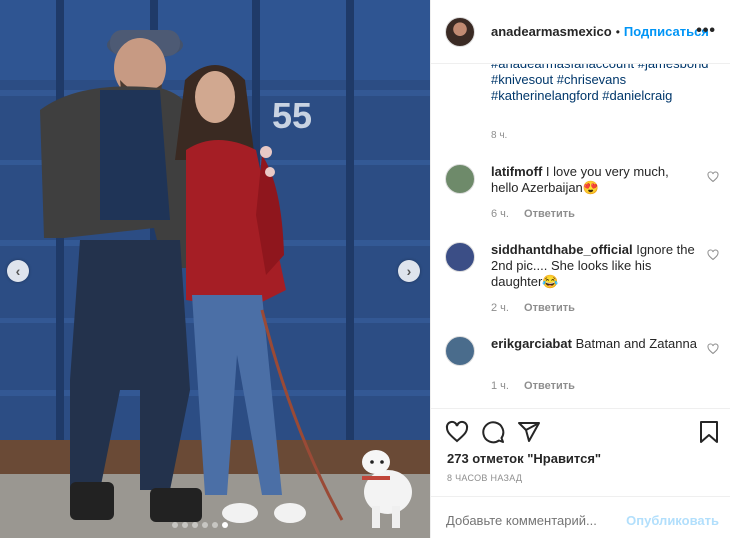 Image resolution: width=730 pixels, height=540 pixels. Describe the element at coordinates (551, 31) in the screenshot. I see `author-username: anadearmasmexico` at that location.